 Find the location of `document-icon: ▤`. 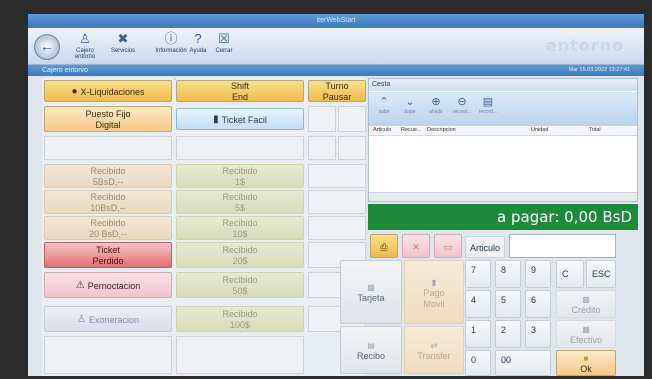

document-icon: ▤ is located at coordinates (488, 102).